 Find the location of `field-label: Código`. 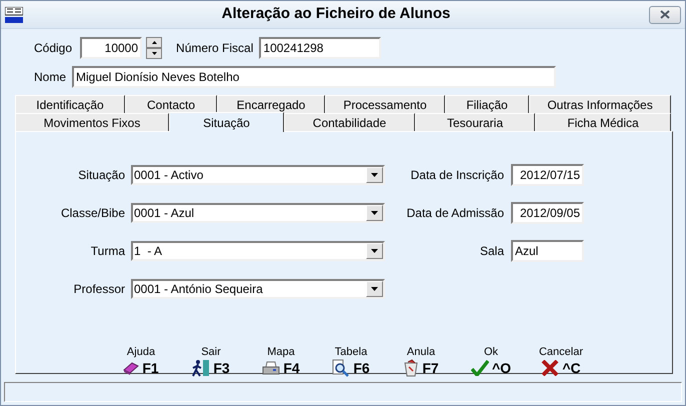

field-label: Código is located at coordinates (53, 48).